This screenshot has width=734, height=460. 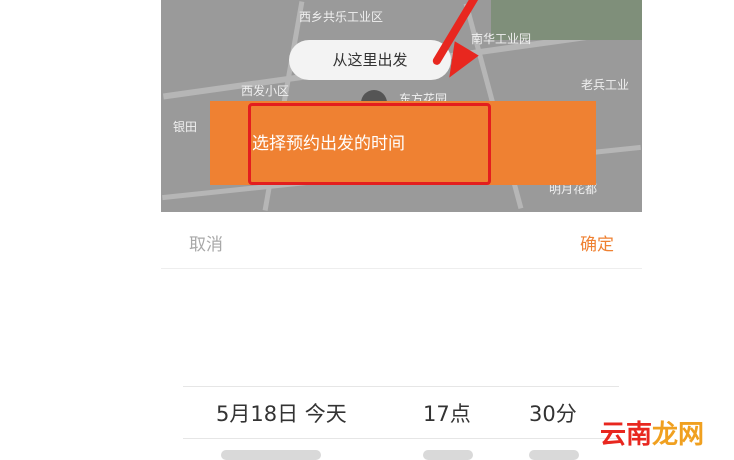 I want to click on picker-selection-line-top, so click(x=401, y=386).